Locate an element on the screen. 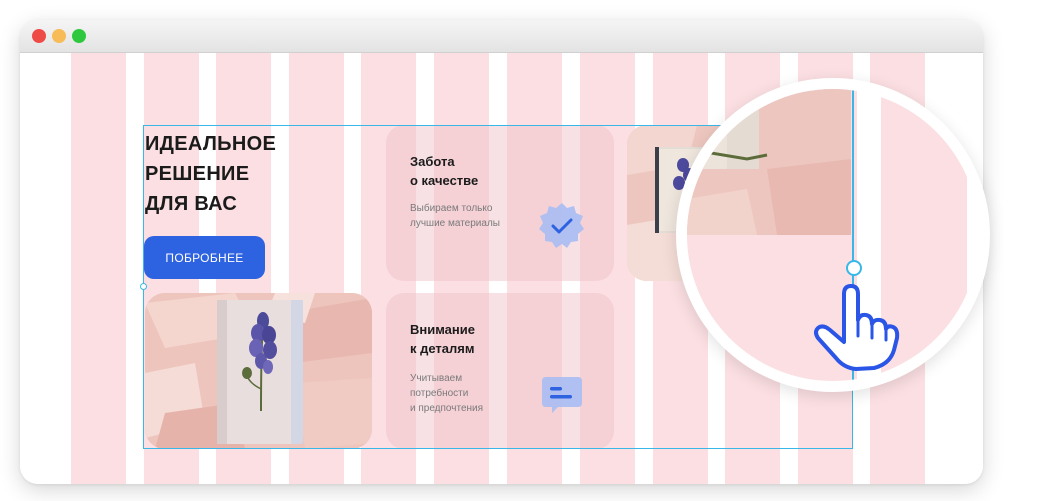  close-window-button is located at coordinates (39, 36).